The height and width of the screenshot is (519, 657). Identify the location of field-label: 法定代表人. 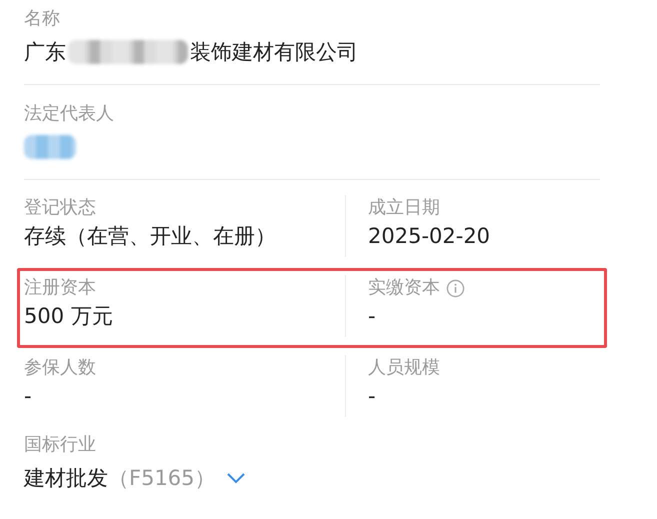
(69, 114).